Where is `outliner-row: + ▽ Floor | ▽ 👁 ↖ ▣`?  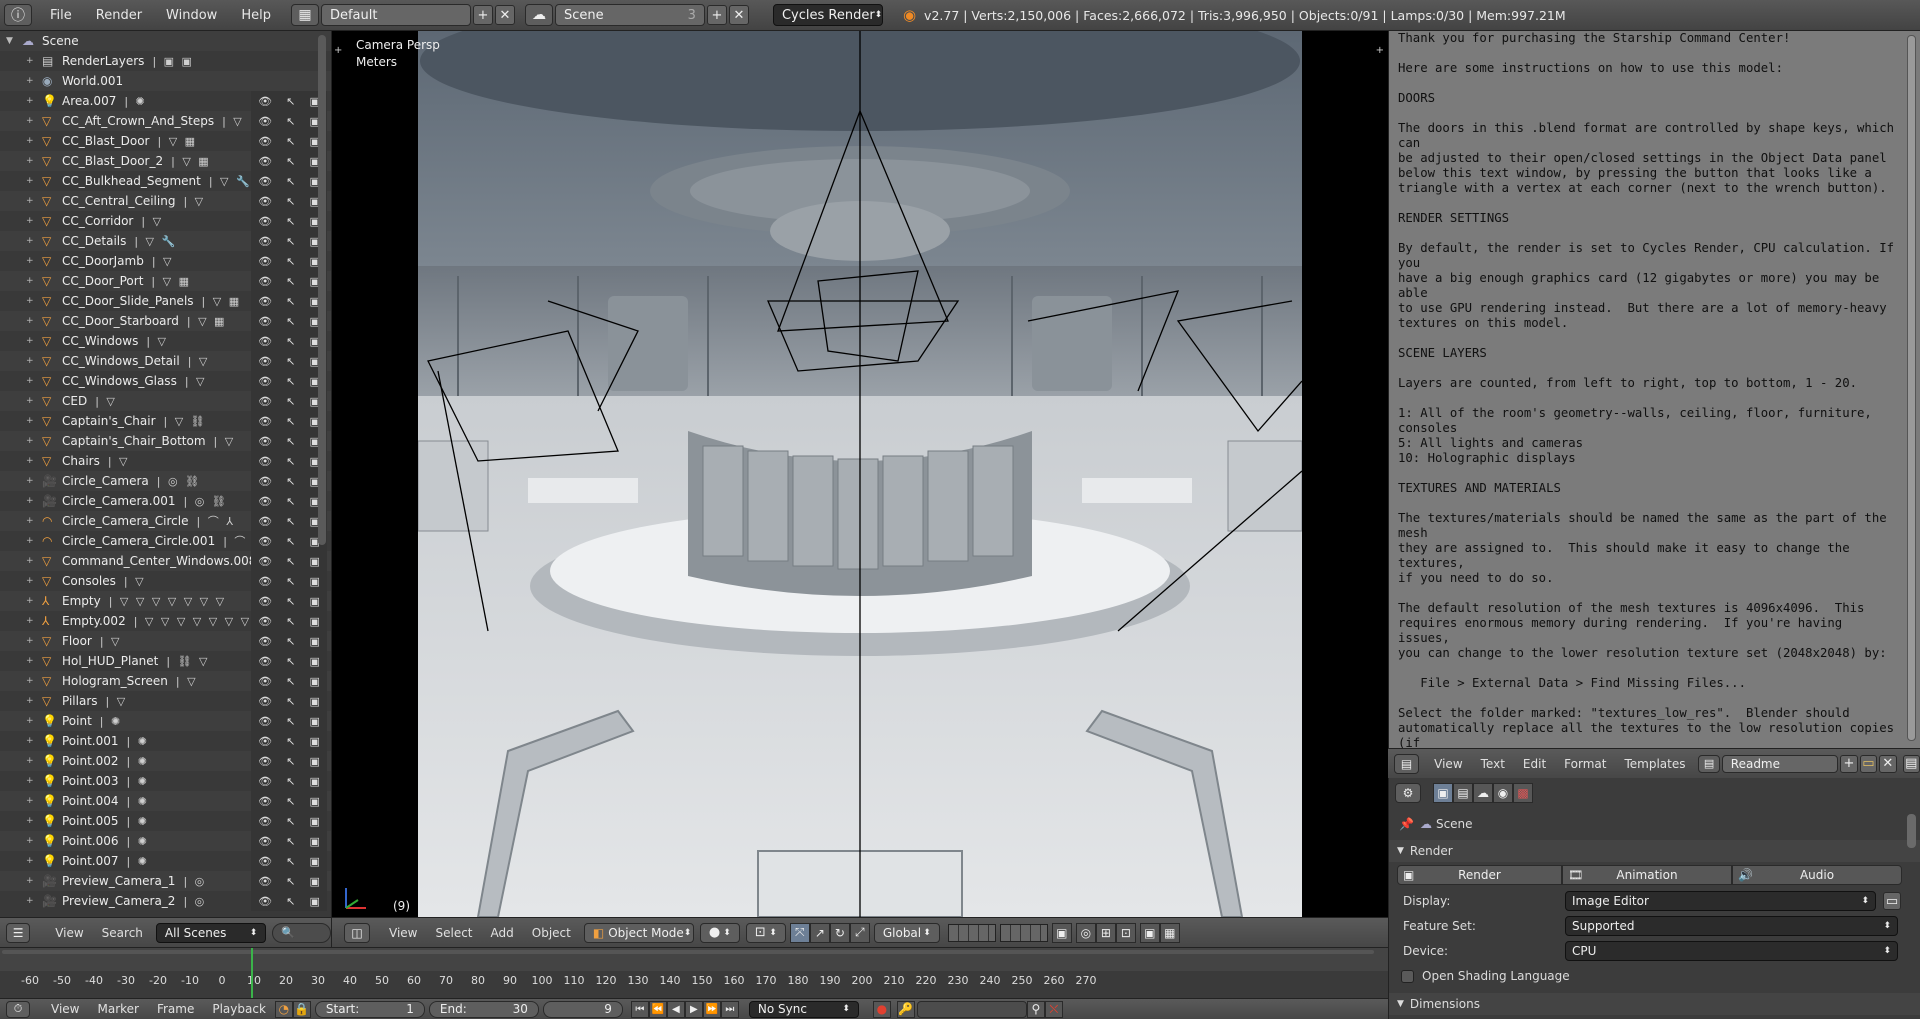
outliner-row: + ▽ Floor | ▽ 👁 ↖ ▣ is located at coordinates (165, 641).